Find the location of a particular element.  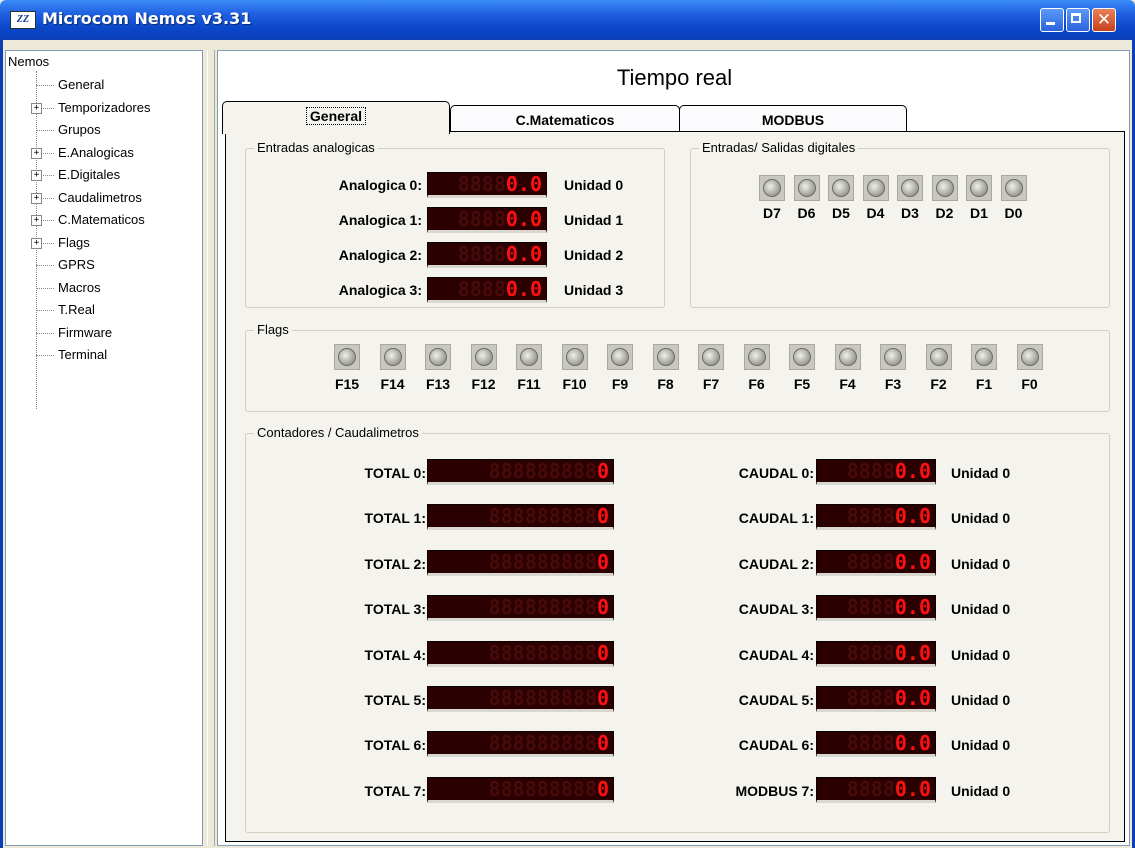

tab-modbus-label: MODBUS is located at coordinates (793, 120).